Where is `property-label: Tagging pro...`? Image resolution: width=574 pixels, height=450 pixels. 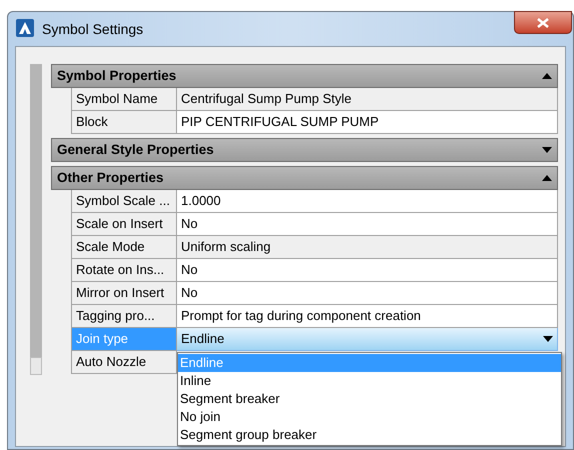 property-label: Tagging pro... is located at coordinates (124, 316).